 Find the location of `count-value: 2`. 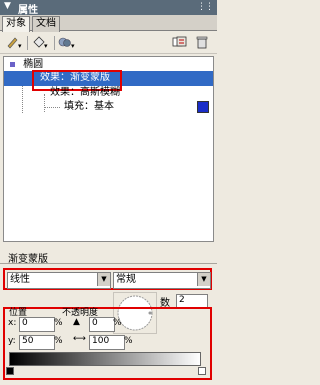

count-value: 2 is located at coordinates (182, 300).